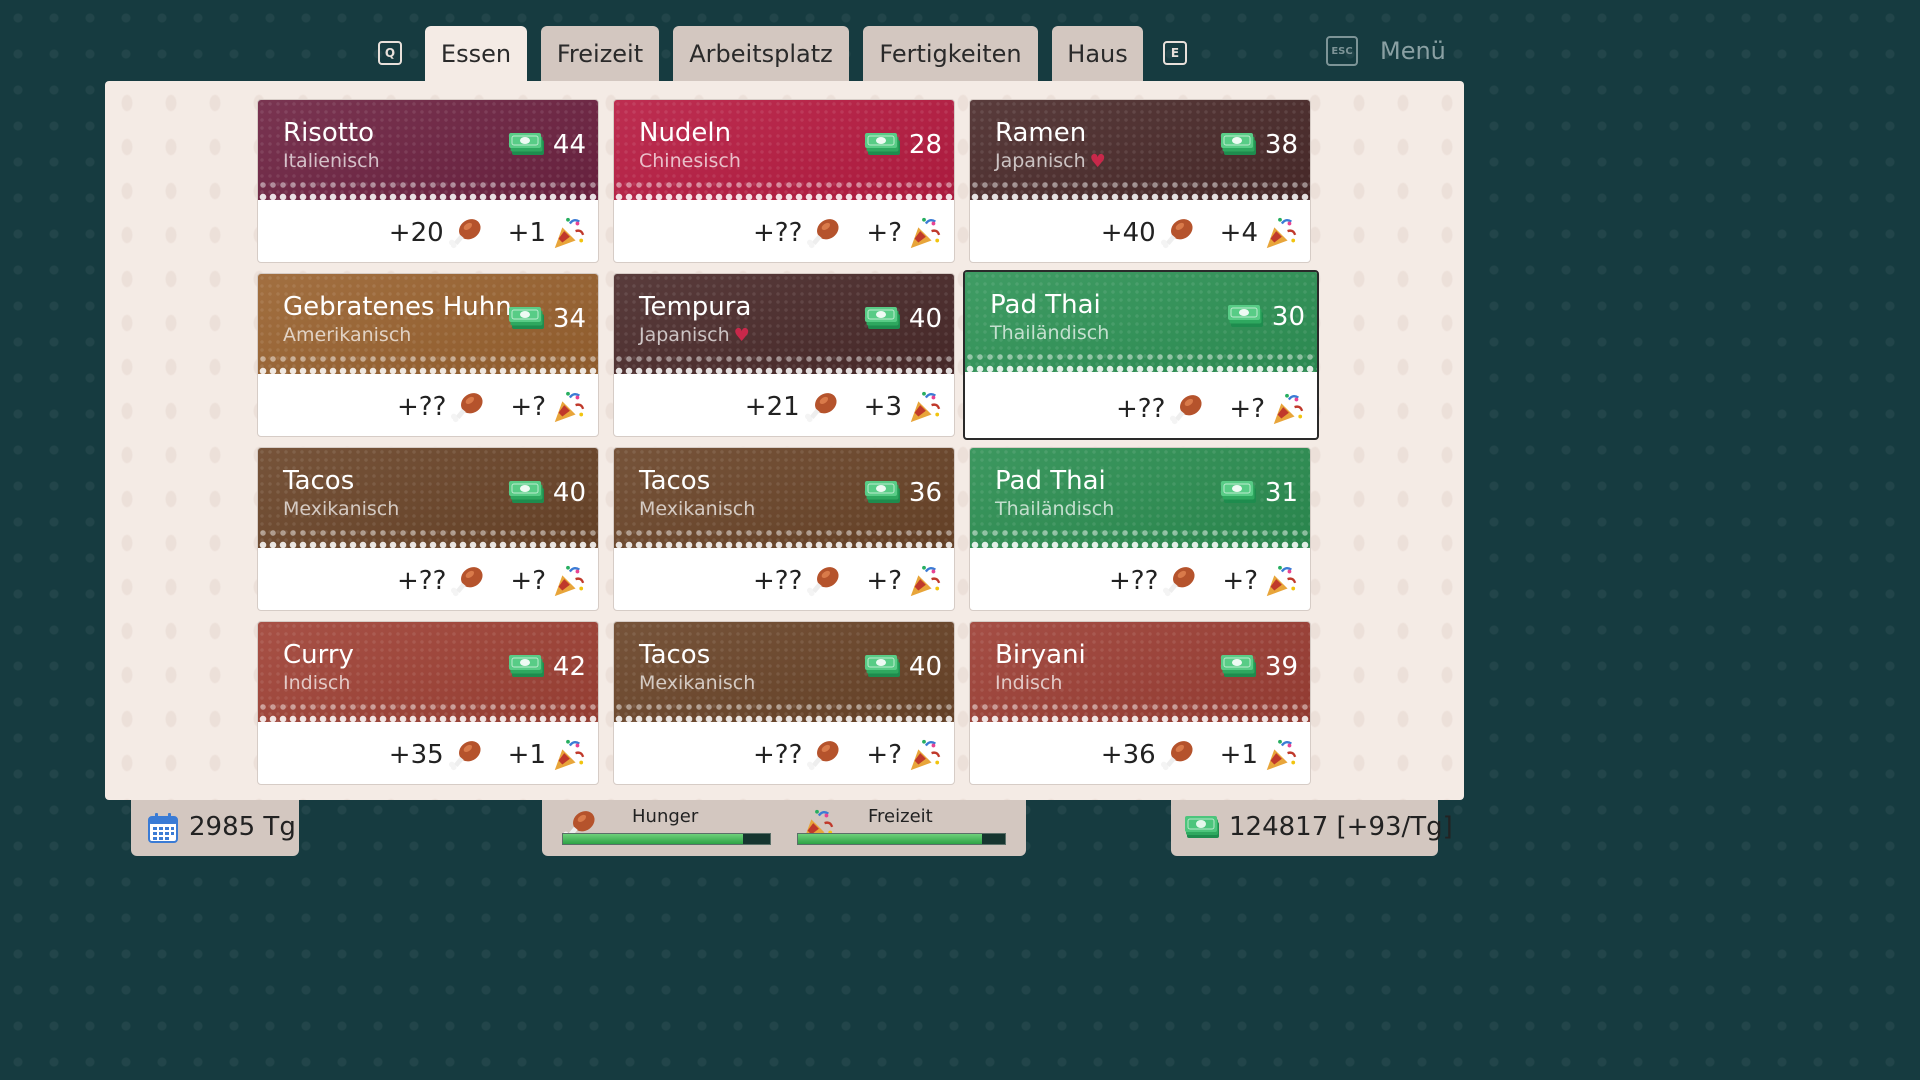  What do you see at coordinates (1238, 233) in the screenshot?
I see `fun-gain-value: +4` at bounding box center [1238, 233].